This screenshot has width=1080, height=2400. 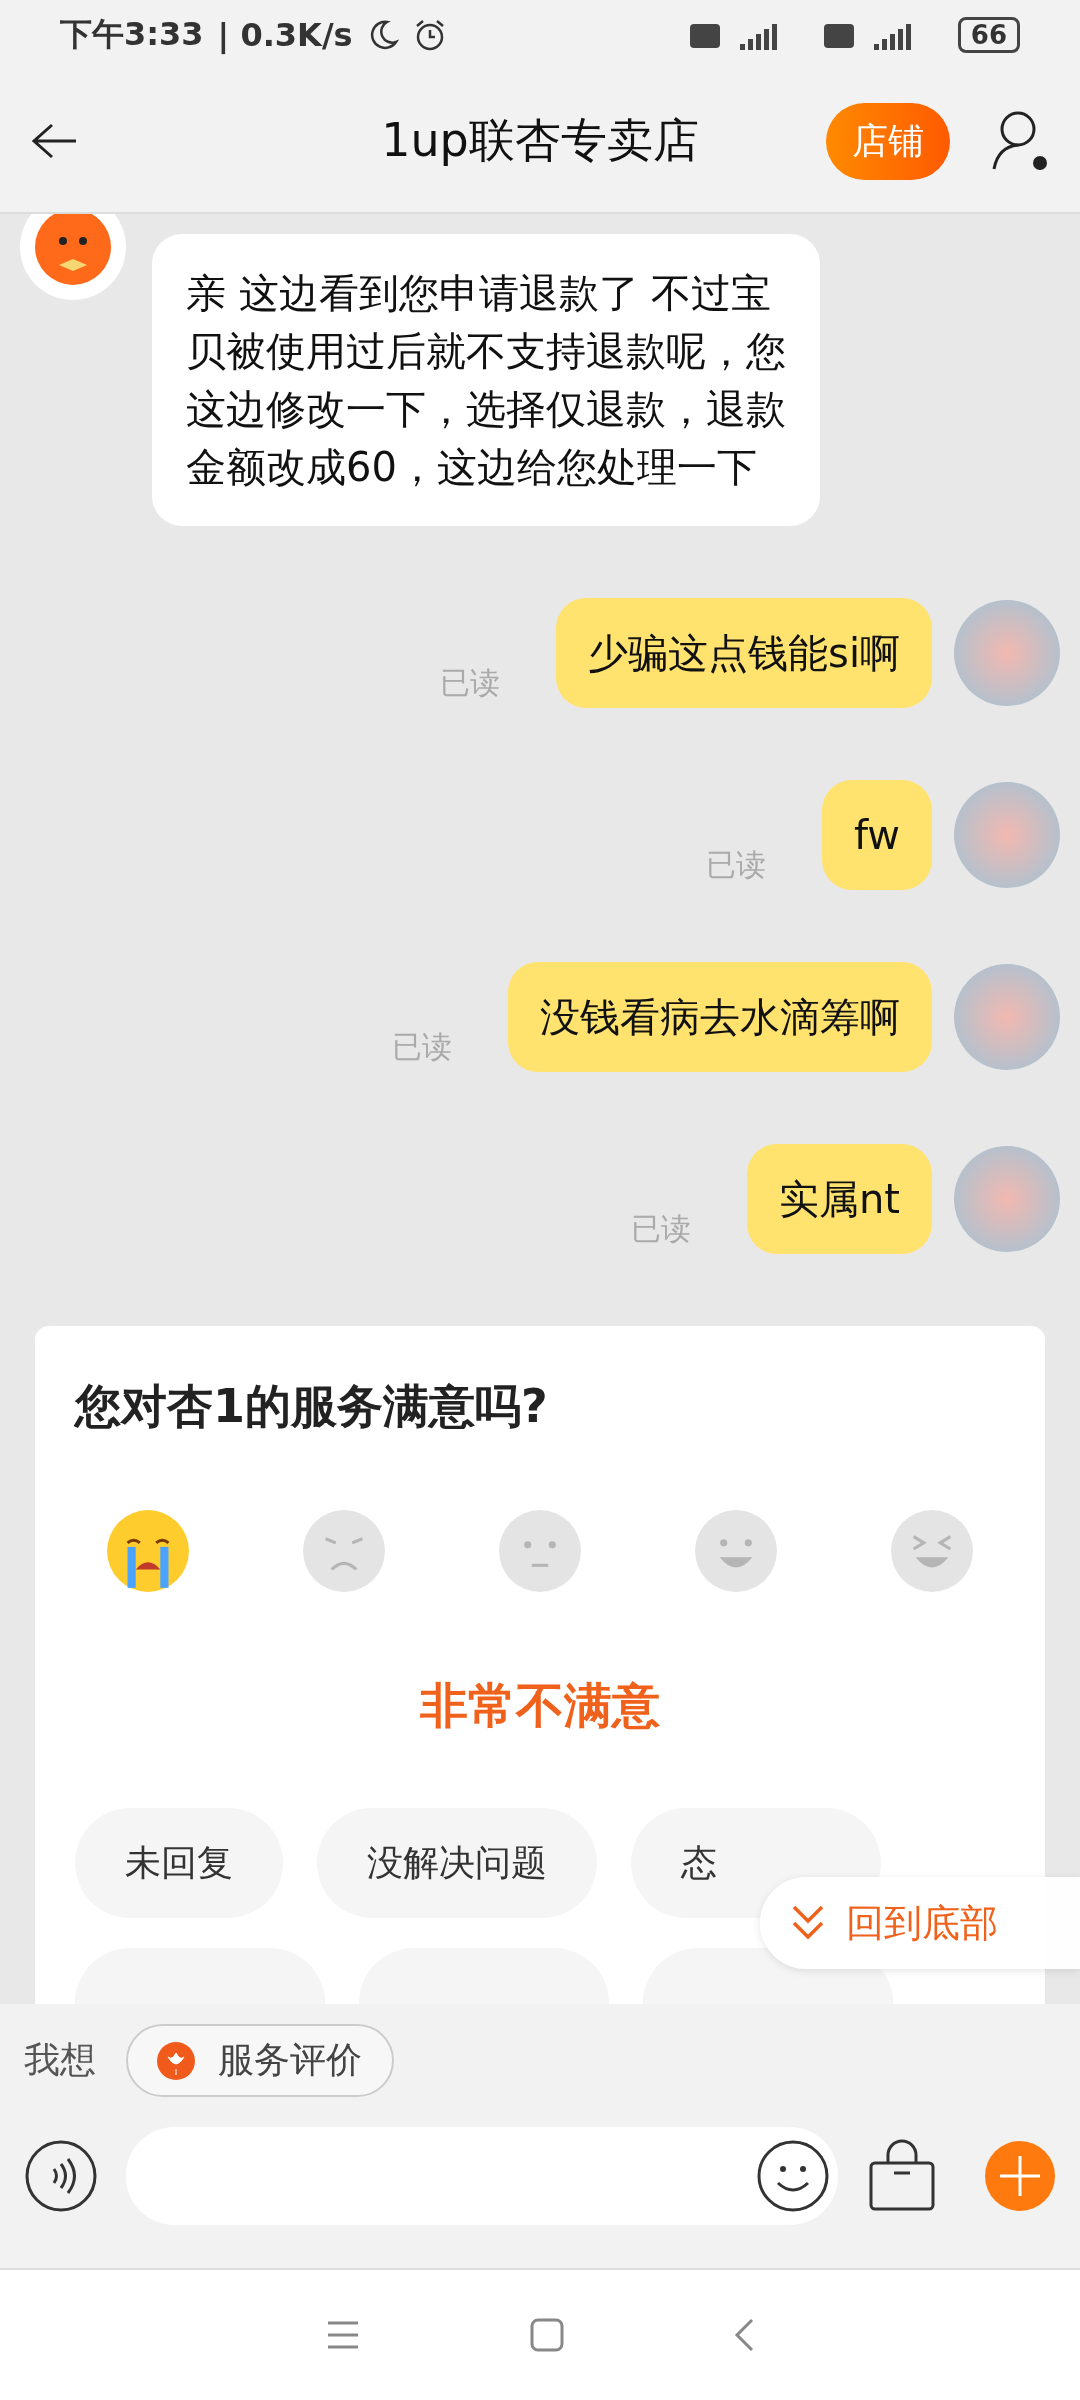 What do you see at coordinates (540, 1705) in the screenshot?
I see `rating-result: 非常不满意` at bounding box center [540, 1705].